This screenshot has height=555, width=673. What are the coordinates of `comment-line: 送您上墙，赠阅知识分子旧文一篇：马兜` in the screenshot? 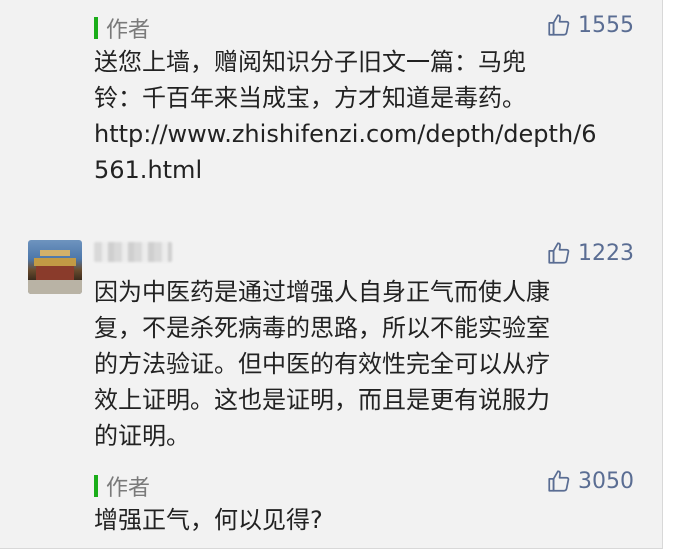 It's located at (310, 62).